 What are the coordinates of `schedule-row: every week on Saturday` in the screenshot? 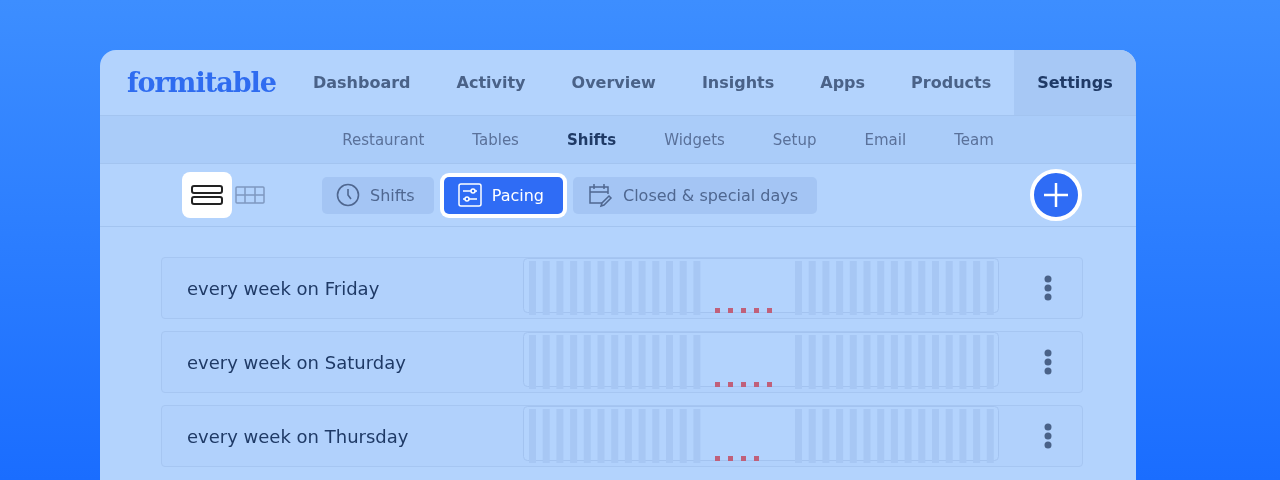 It's located at (622, 362).